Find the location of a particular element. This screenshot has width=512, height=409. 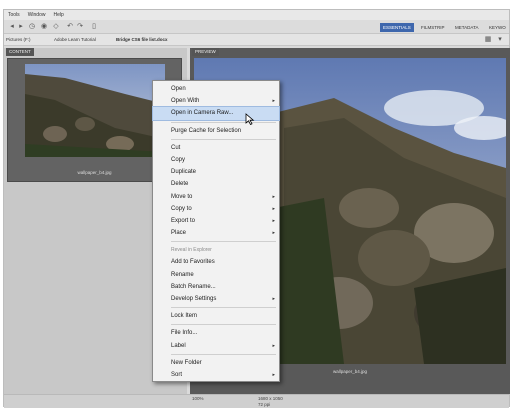

mouse-cursor-icon is located at coordinates (250, 119).